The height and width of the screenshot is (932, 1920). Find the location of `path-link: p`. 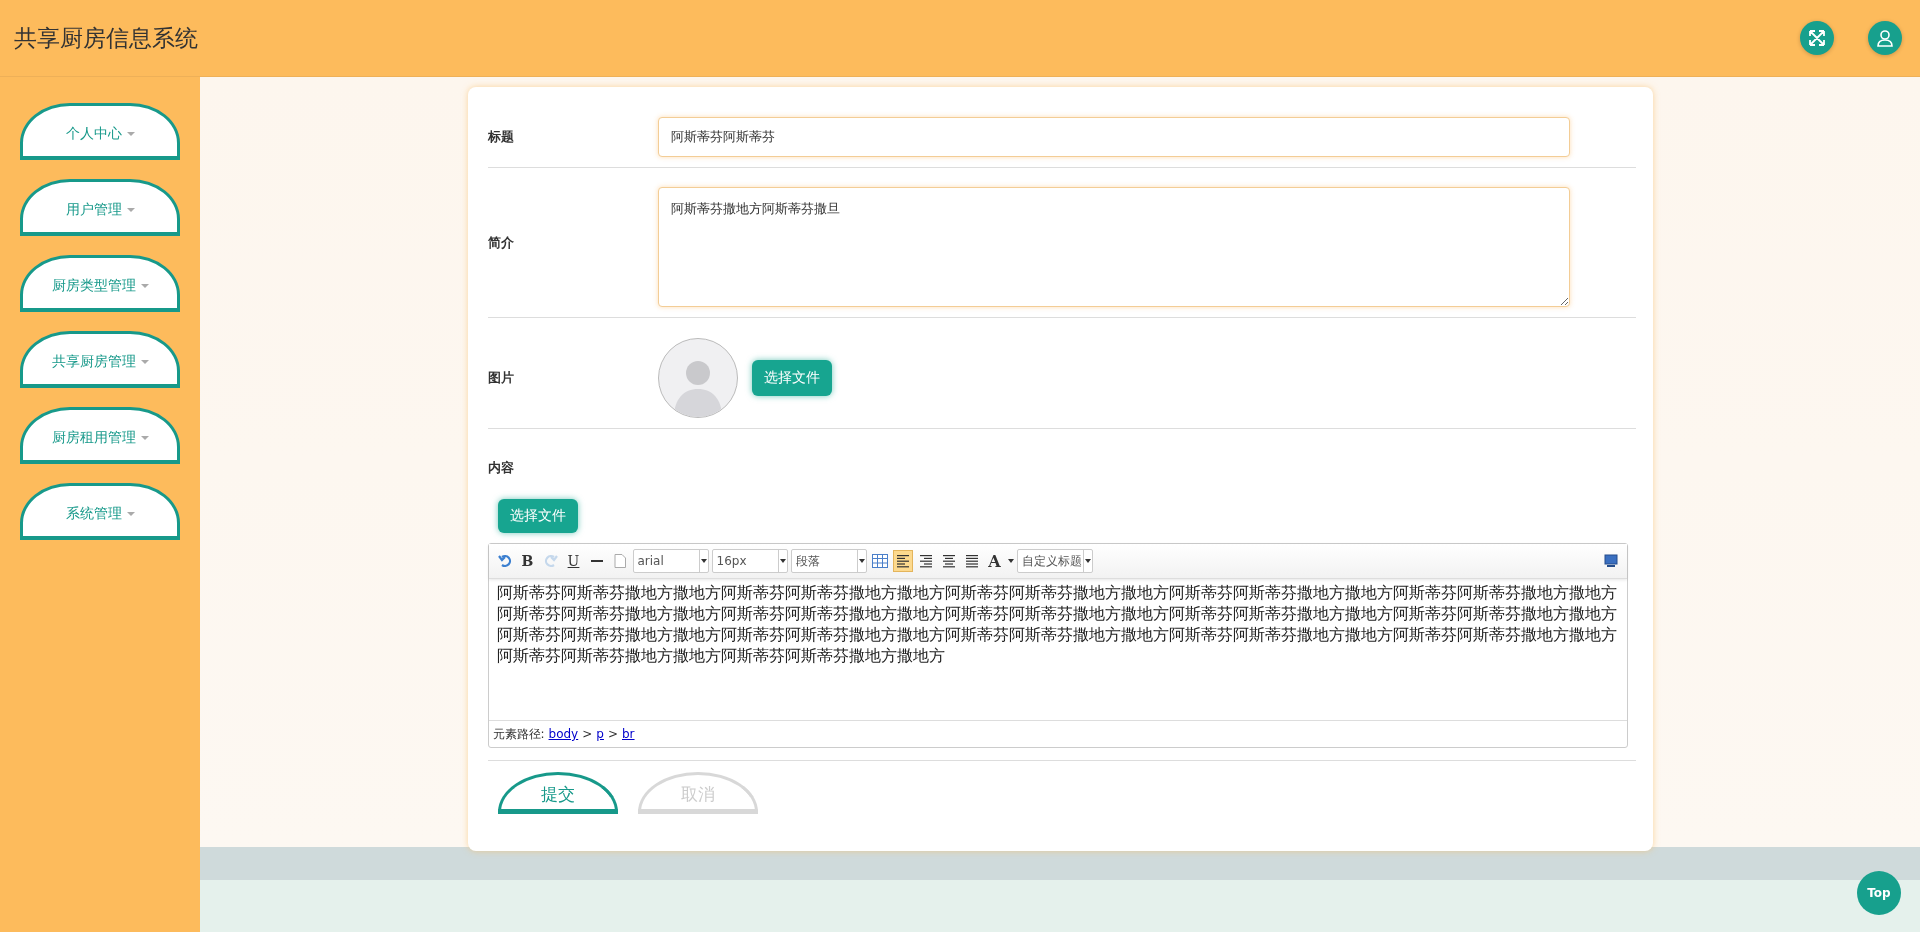

path-link: p is located at coordinates (600, 734).